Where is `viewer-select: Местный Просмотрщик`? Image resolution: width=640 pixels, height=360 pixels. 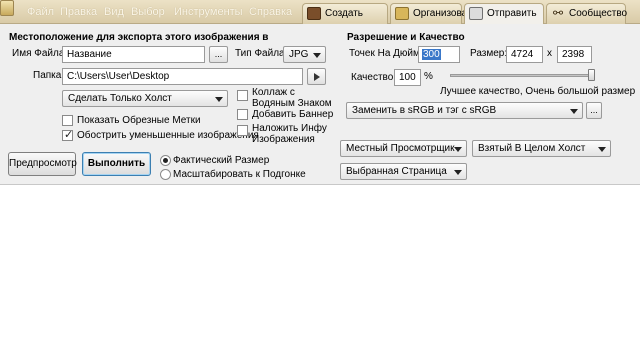 viewer-select: Местный Просмотрщик is located at coordinates (403, 148).